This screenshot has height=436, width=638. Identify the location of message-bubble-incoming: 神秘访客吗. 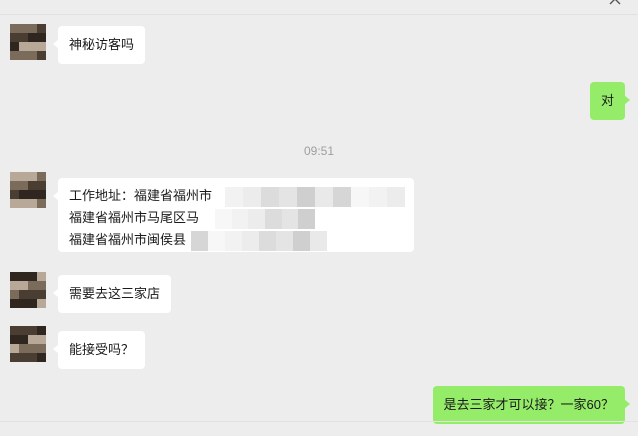
(99, 45).